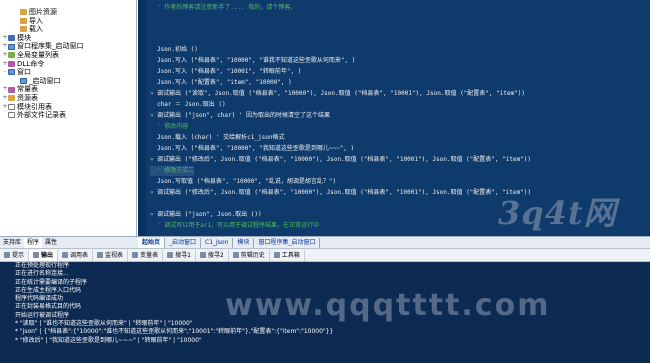  I want to click on tree-item: + 模块引用表, so click(68, 107).